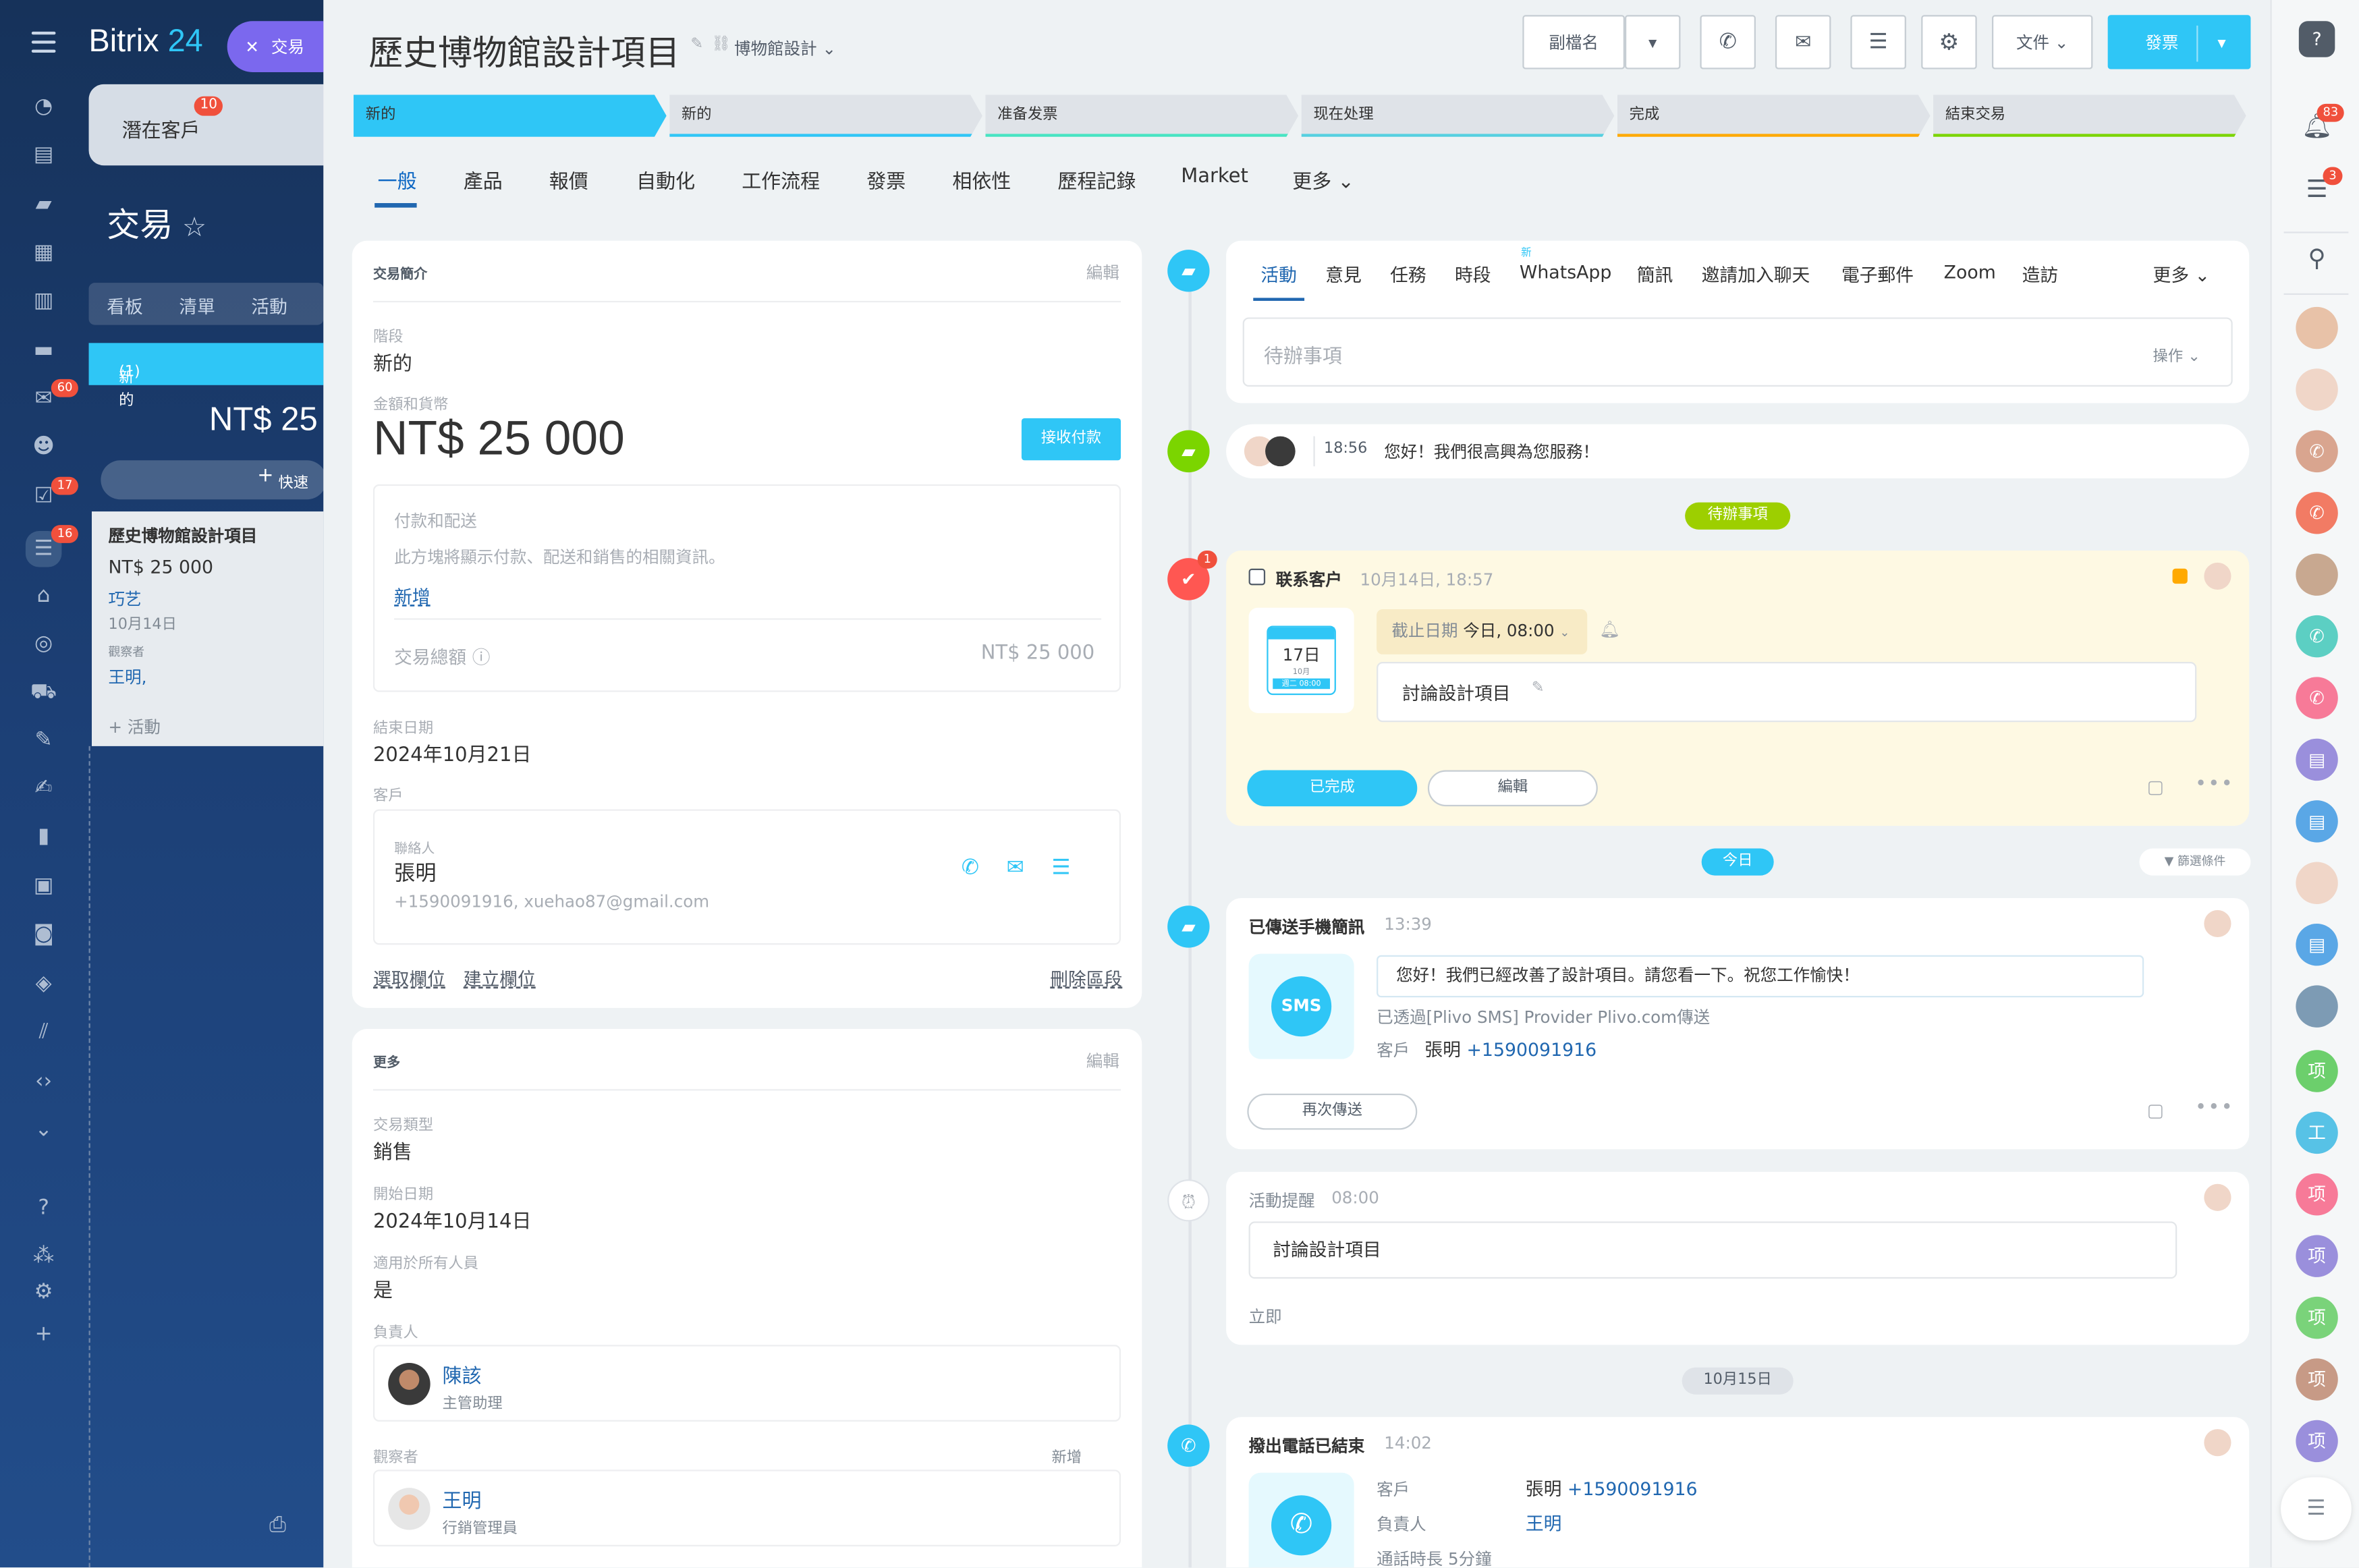  Describe the element at coordinates (1483, 631) in the screenshot. I see `deadline-selector: 截止日期 今日, 08:00 ⌄` at that location.